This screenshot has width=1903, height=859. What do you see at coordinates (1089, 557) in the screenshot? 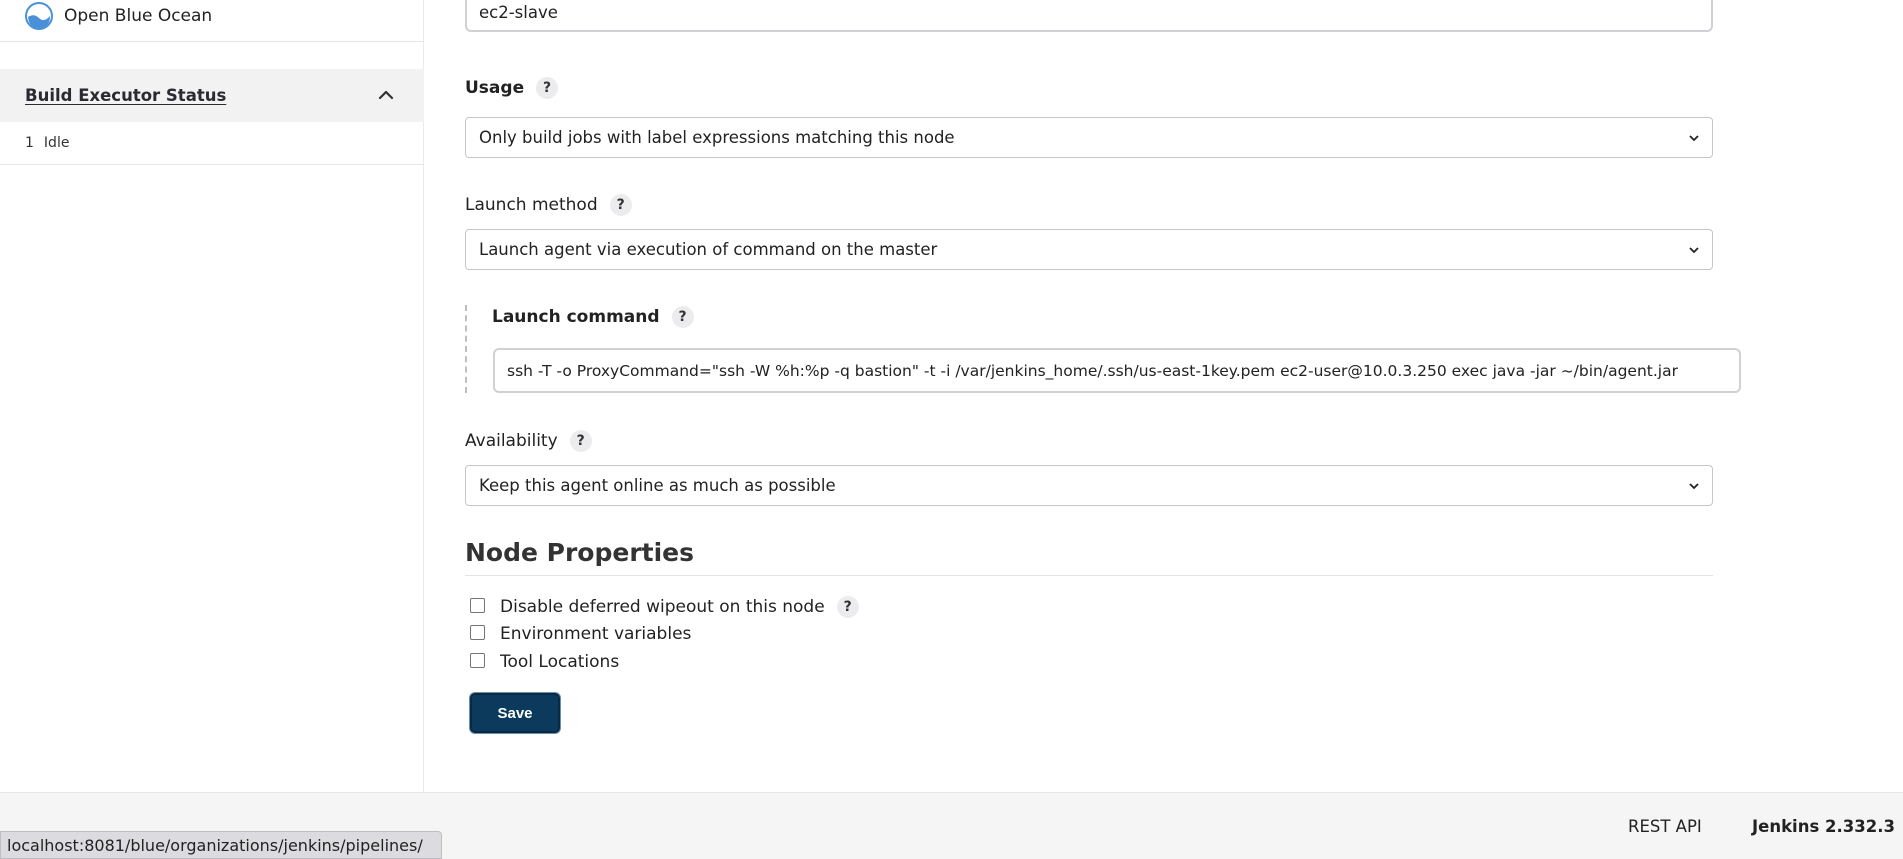
I see `node-properties-title: Node Properties` at bounding box center [1089, 557].